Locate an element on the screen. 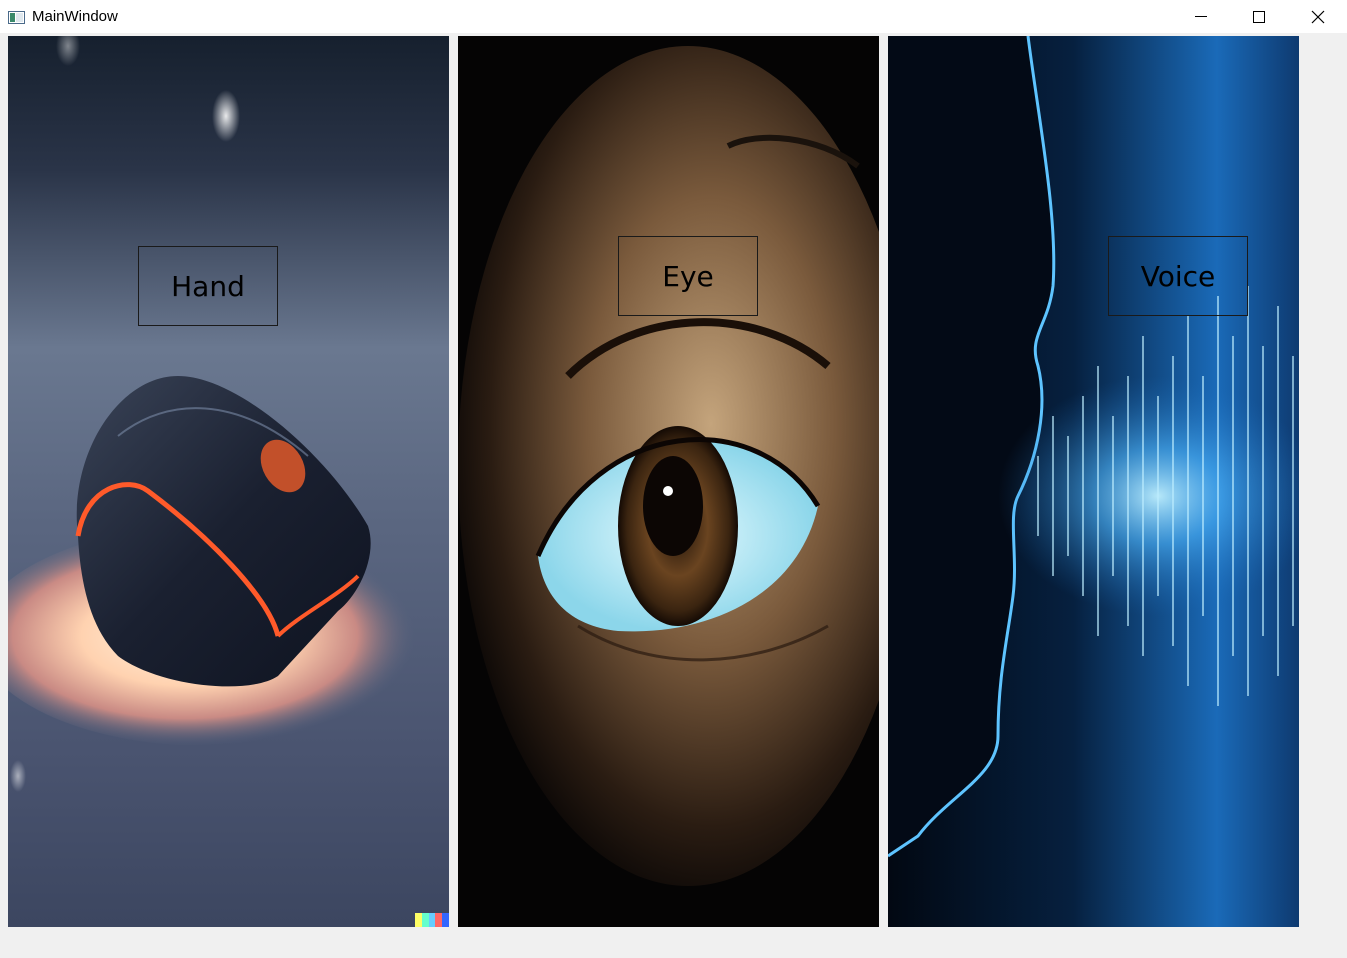 This screenshot has height=958, width=1347. image-watermark is located at coordinates (432, 920).